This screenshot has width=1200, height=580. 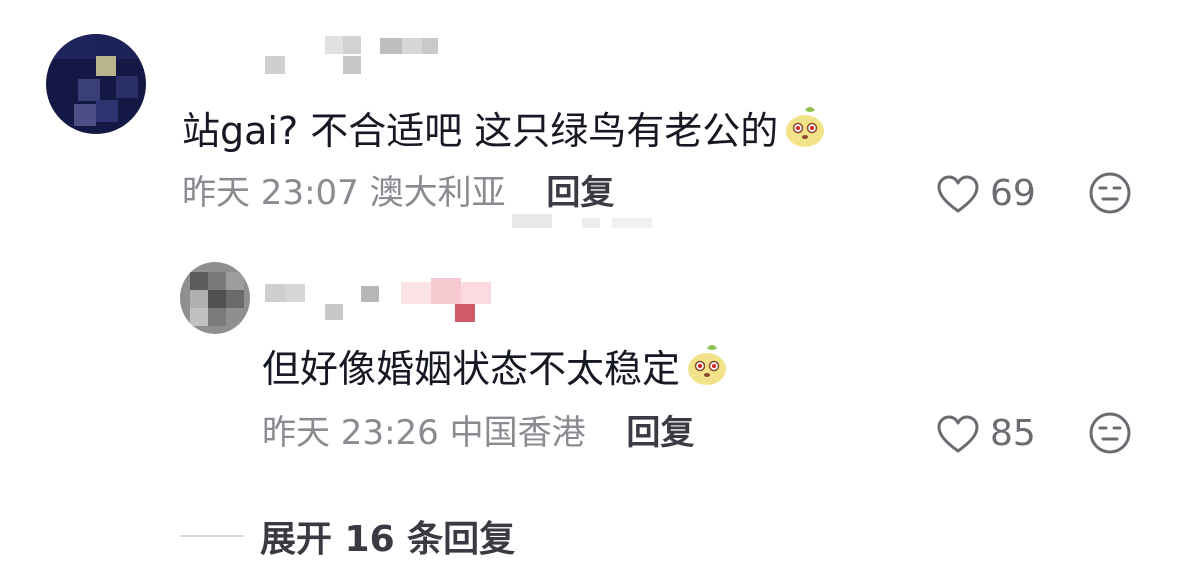 I want to click on reply-meta: 昨天 23:26 中国香港 回复, so click(x=478, y=433).